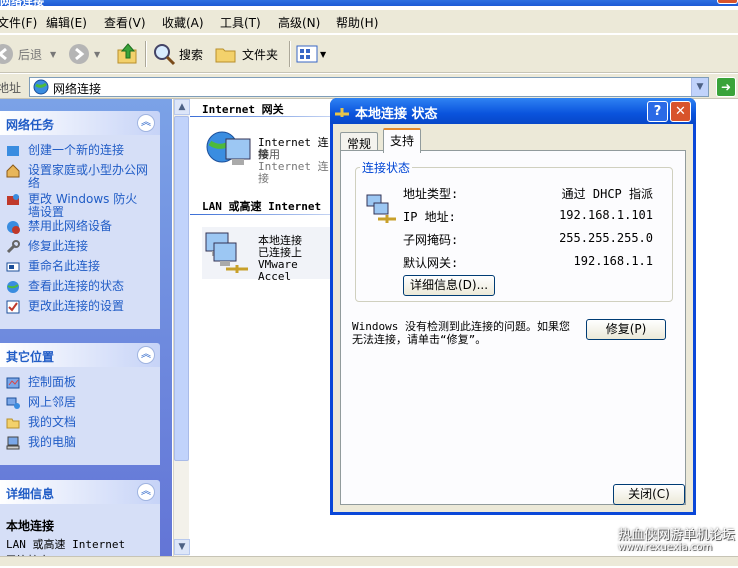 This screenshot has height=568, width=738. What do you see at coordinates (225, 55) in the screenshot?
I see `folders-icon` at bounding box center [225, 55].